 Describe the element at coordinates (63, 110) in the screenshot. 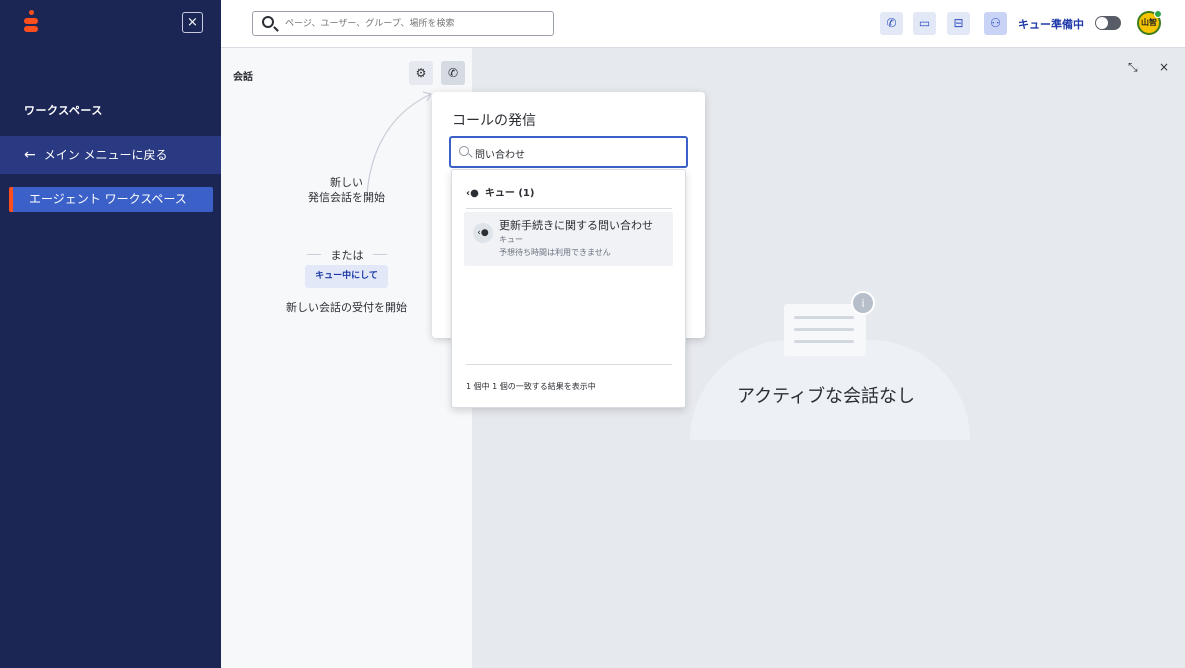

I see `sidebar-title: ワークスペース` at that location.